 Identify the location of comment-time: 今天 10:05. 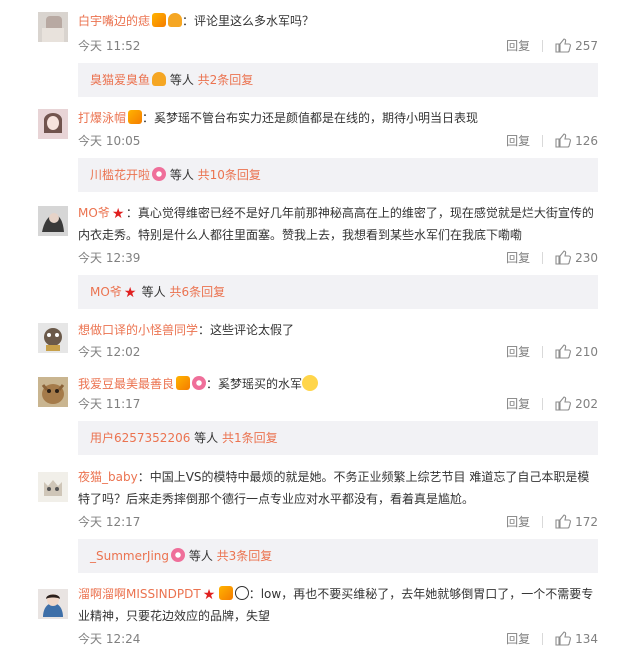
(109, 141).